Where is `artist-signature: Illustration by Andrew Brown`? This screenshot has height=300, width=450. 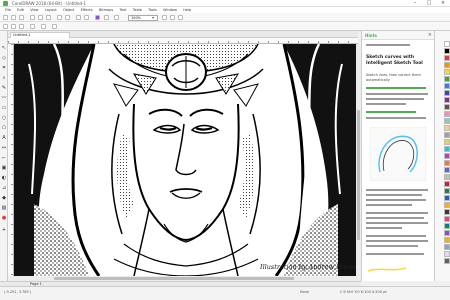
artist-signature: Illustration by Andrew Brown is located at coordinates (309, 267).